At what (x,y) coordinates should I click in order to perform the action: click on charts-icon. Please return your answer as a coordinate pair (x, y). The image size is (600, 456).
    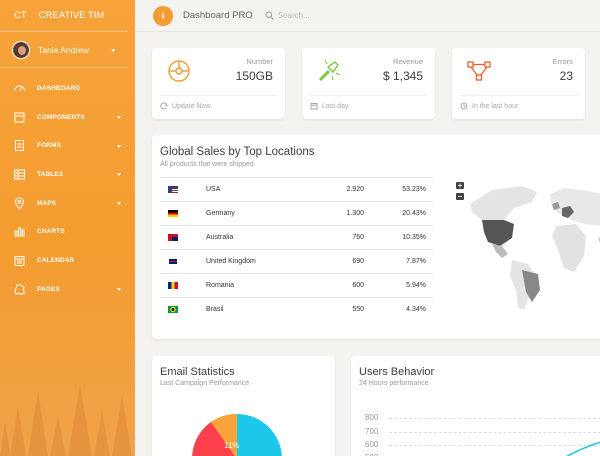
    Looking at the image, I should click on (19, 232).